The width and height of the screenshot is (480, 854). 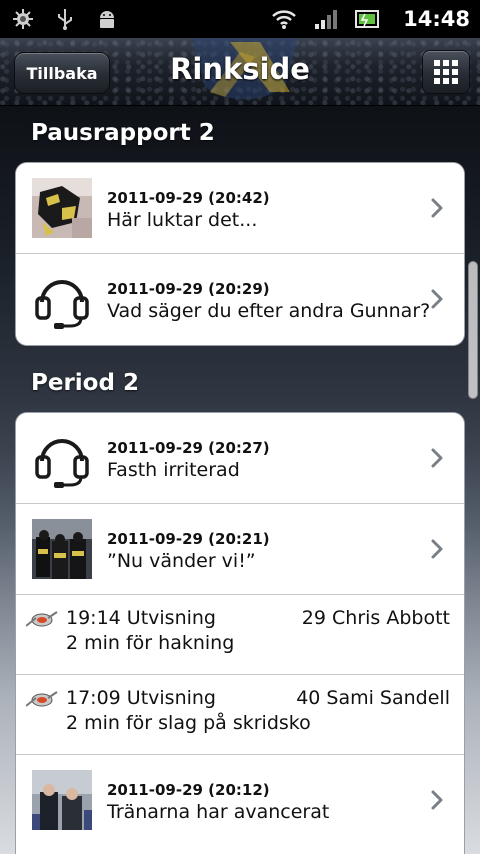 What do you see at coordinates (218, 812) in the screenshot?
I see `item-title: Tränarna har avancerat` at bounding box center [218, 812].